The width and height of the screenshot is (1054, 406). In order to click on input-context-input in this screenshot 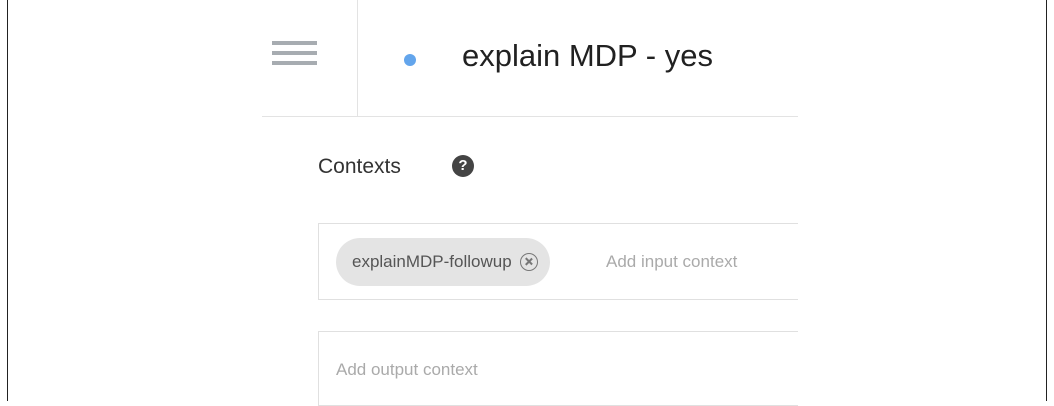, I will do `click(701, 262)`.